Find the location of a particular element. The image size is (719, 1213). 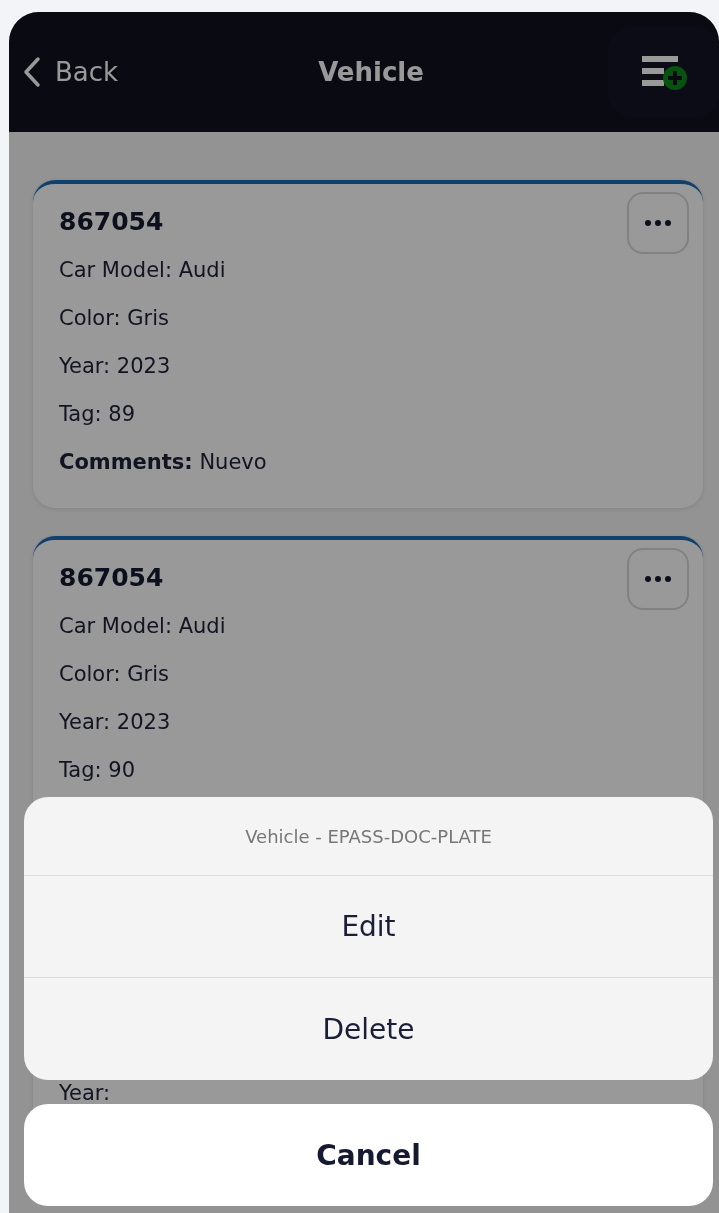

sheet-title: Vehicle - EPASS-DOC-PLATE is located at coordinates (368, 836).